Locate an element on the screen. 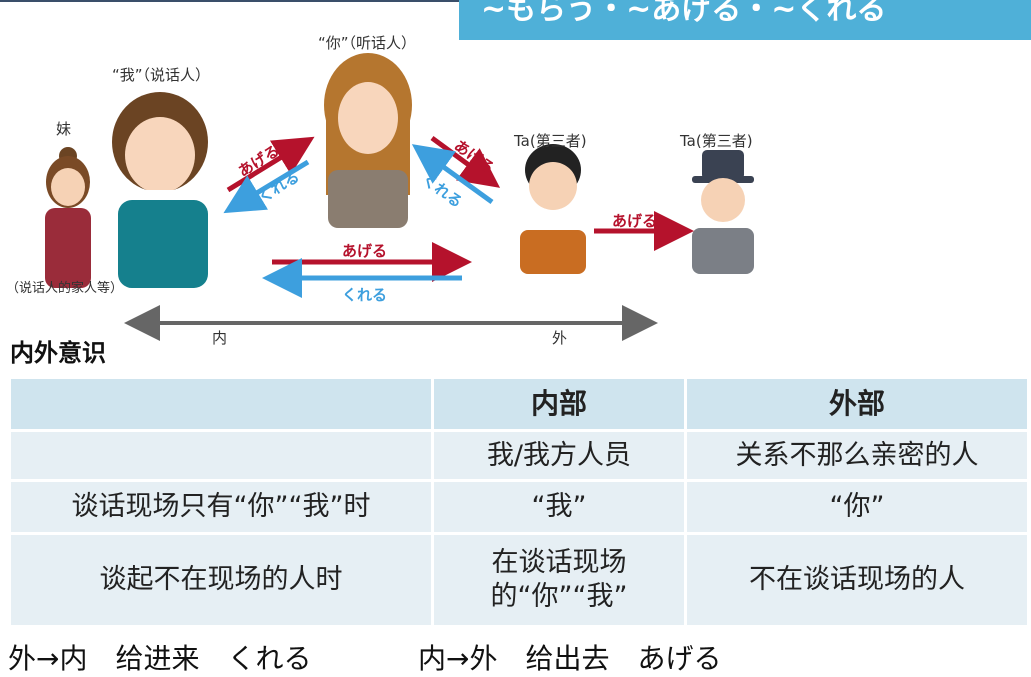 The height and width of the screenshot is (677, 1031). table-cell: “我” is located at coordinates (559, 507).